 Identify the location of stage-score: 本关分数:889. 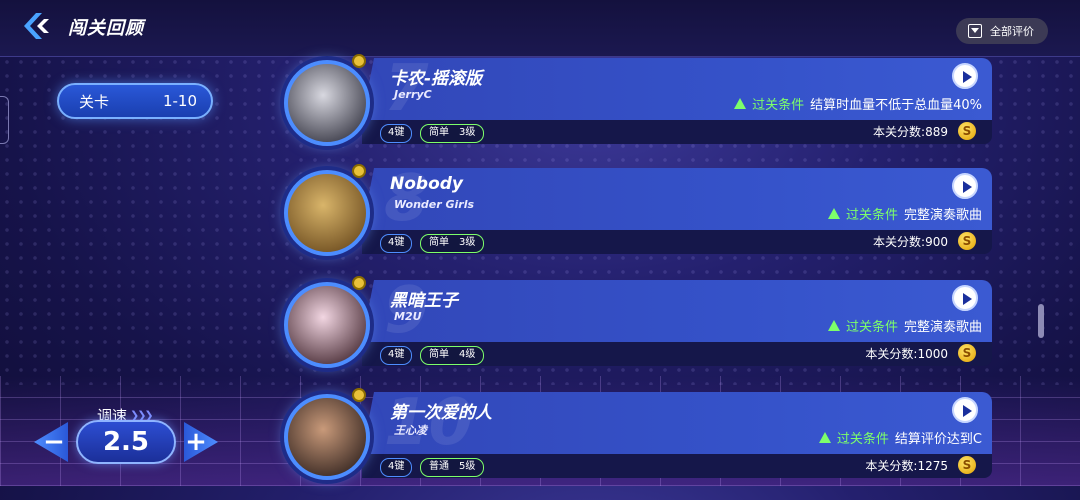
(910, 132).